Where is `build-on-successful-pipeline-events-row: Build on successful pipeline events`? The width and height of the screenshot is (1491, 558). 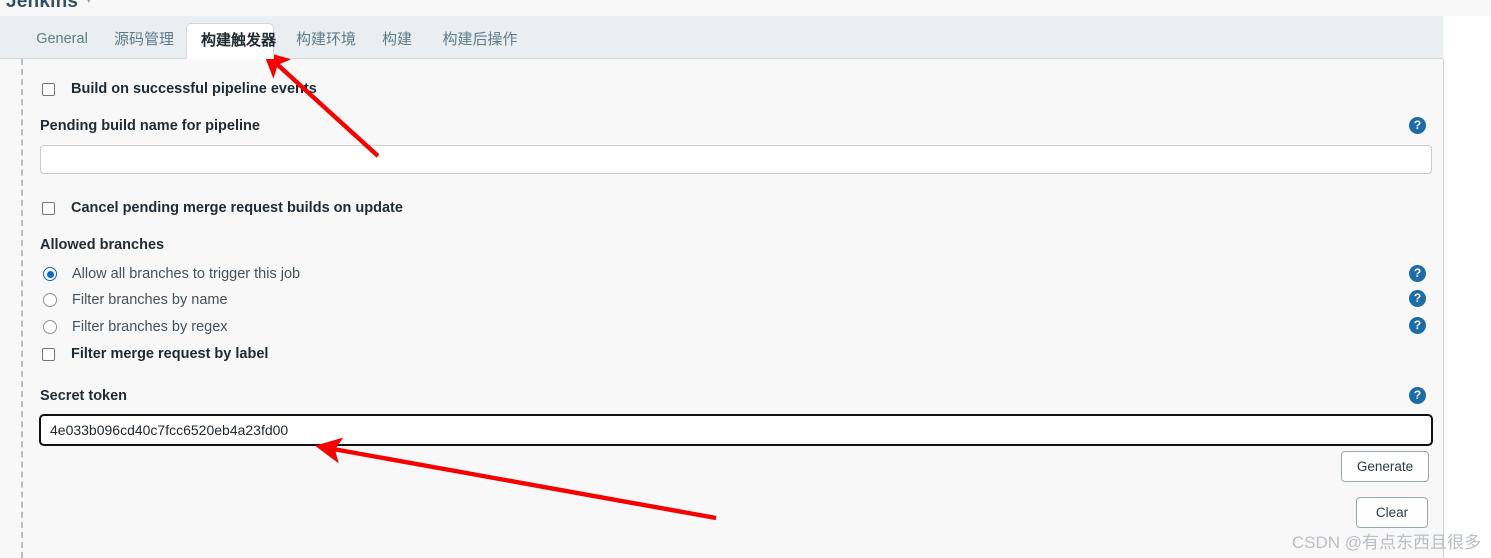 build-on-successful-pipeline-events-row: Build on successful pipeline events is located at coordinates (179, 89).